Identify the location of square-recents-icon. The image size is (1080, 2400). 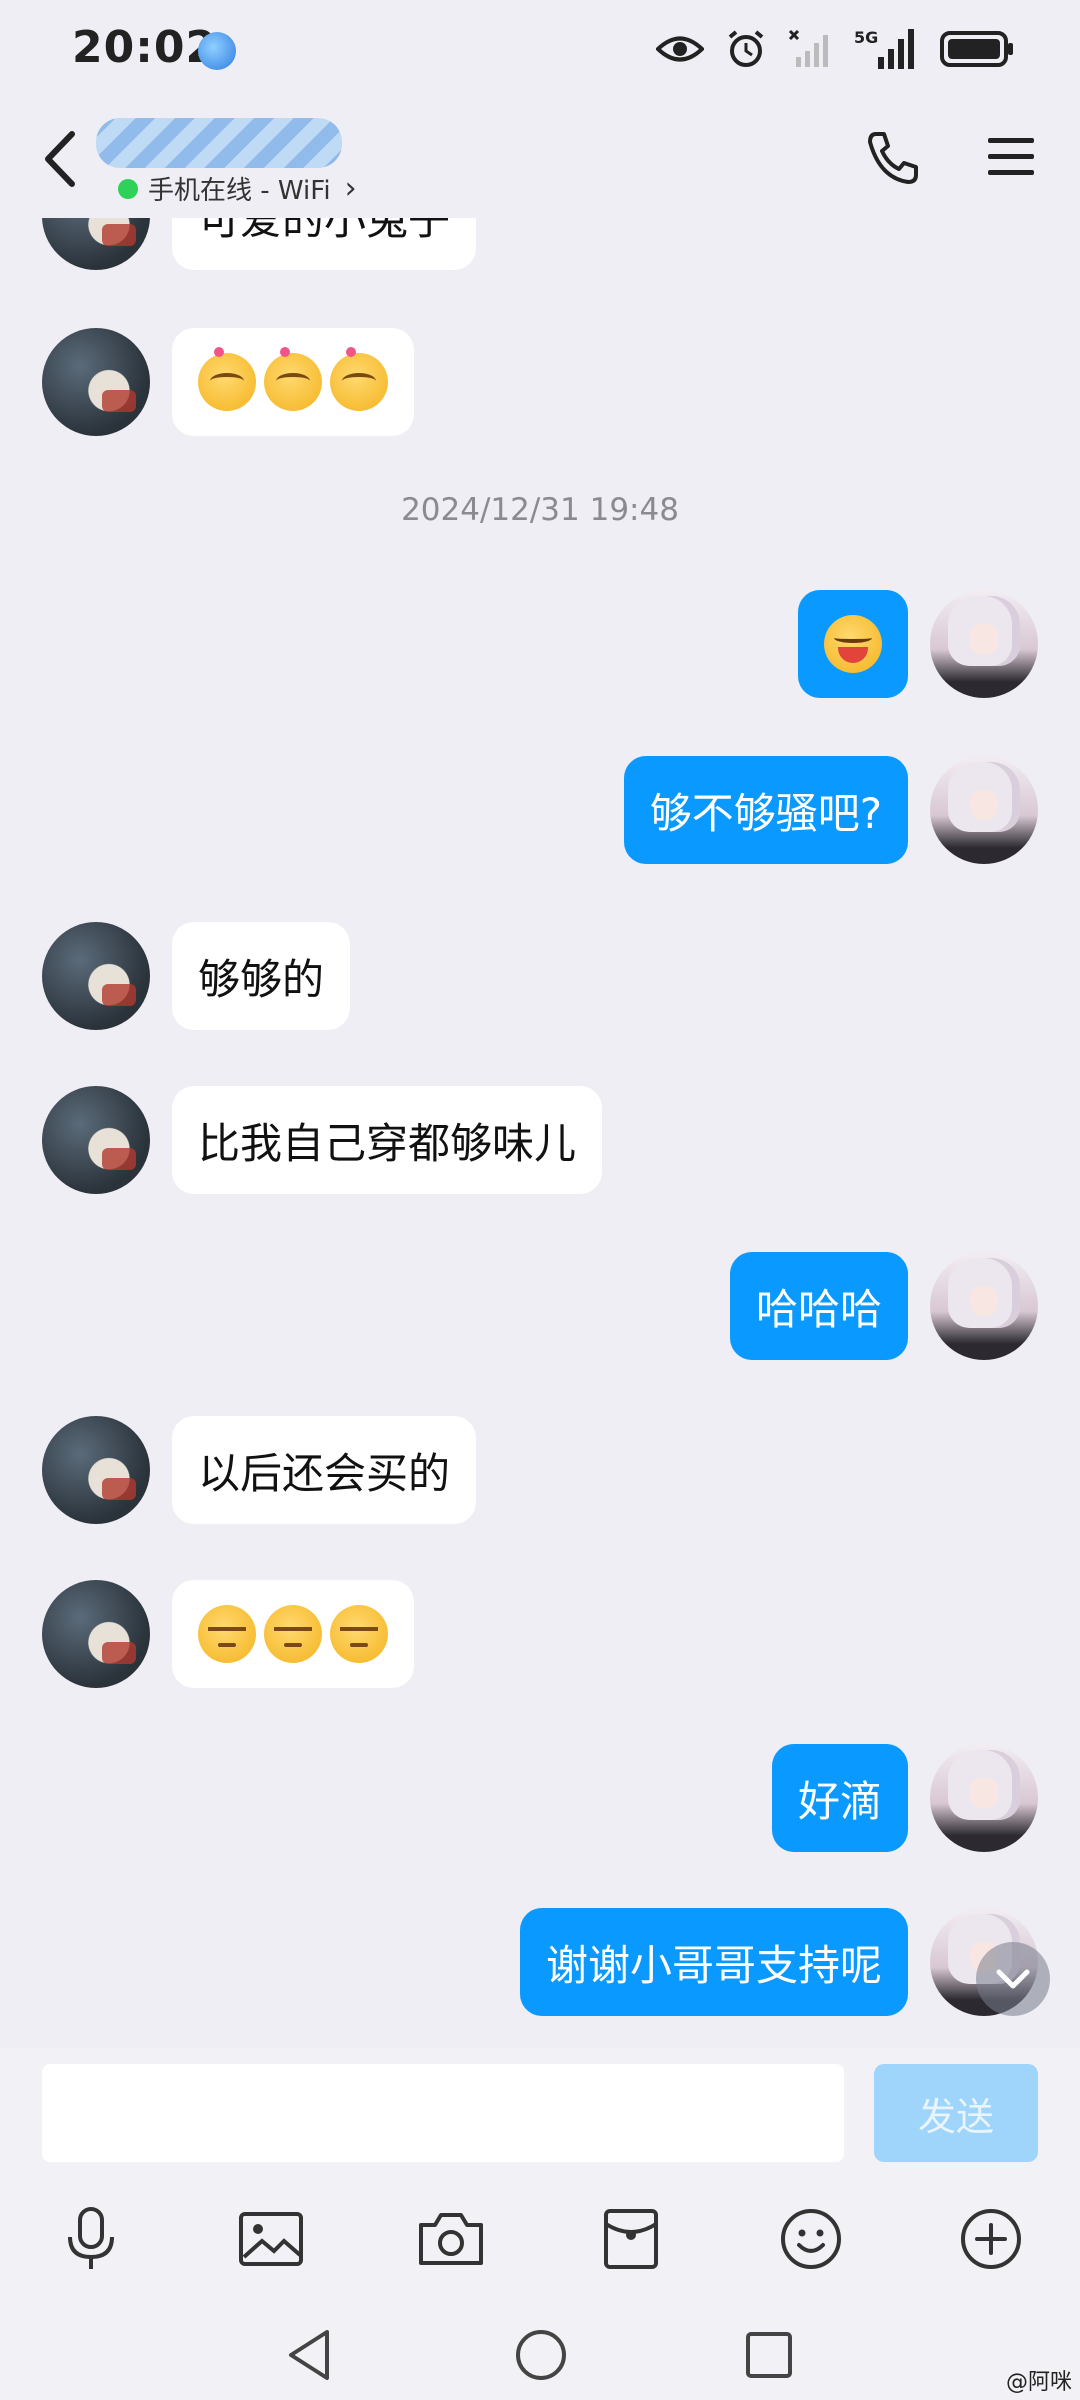
(769, 2355).